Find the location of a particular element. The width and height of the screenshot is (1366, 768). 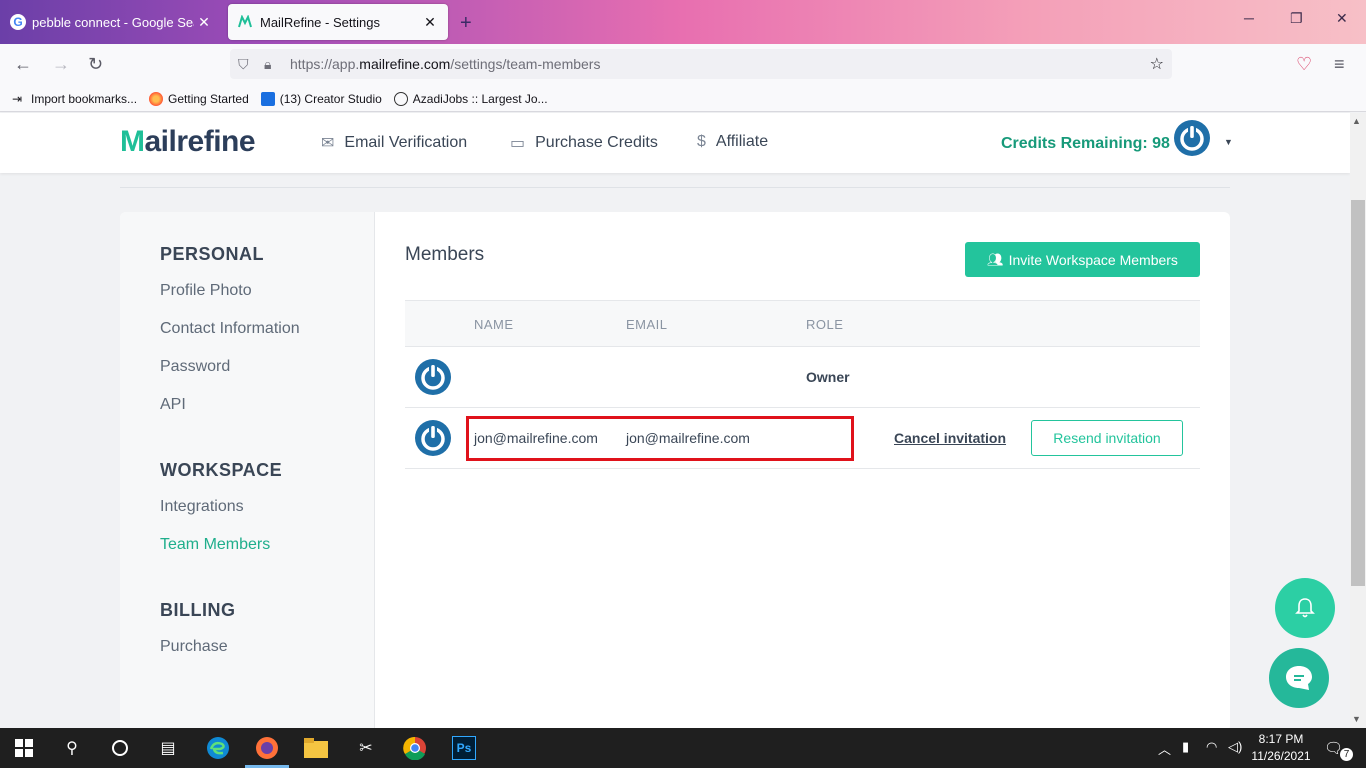

url-path: /settings/team-members is located at coordinates (525, 64).